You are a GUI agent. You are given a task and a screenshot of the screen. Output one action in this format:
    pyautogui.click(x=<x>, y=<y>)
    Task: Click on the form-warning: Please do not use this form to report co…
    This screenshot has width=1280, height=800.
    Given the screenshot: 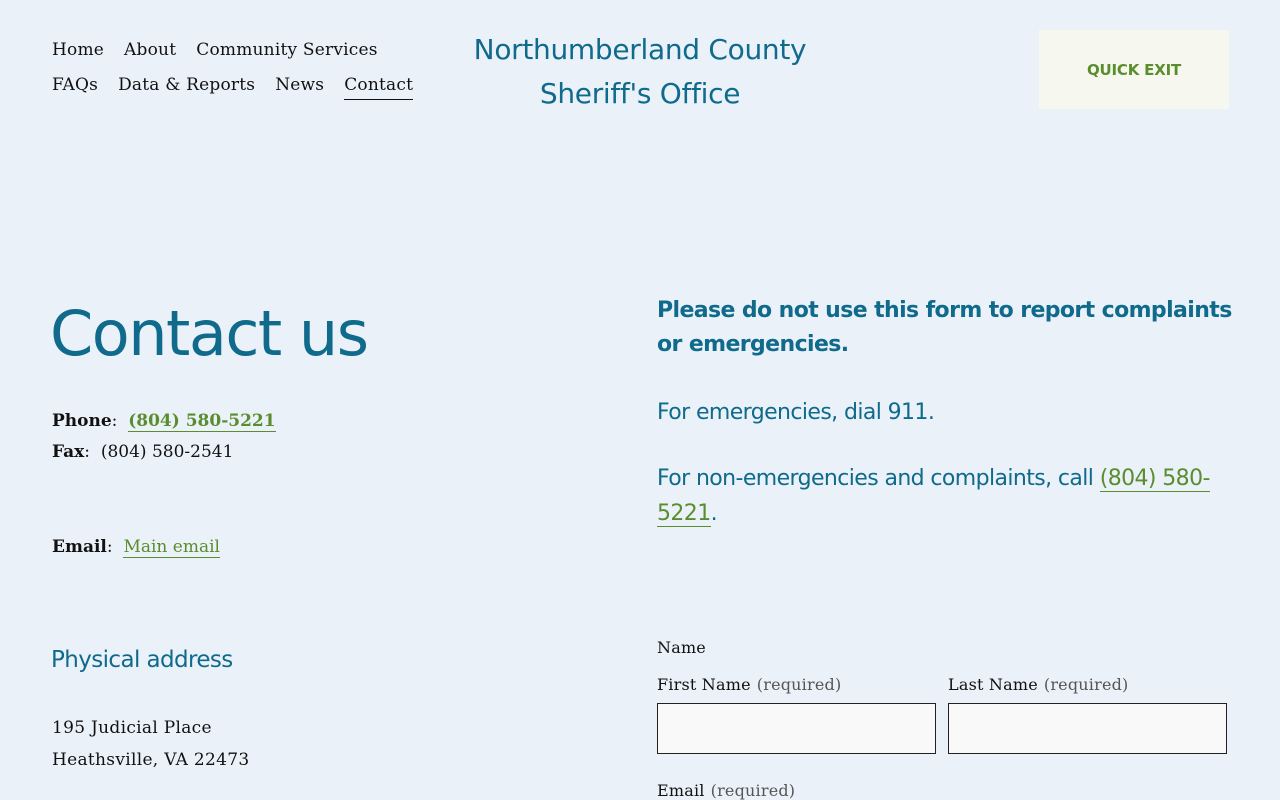 What is the action you would take?
    pyautogui.click(x=944, y=327)
    